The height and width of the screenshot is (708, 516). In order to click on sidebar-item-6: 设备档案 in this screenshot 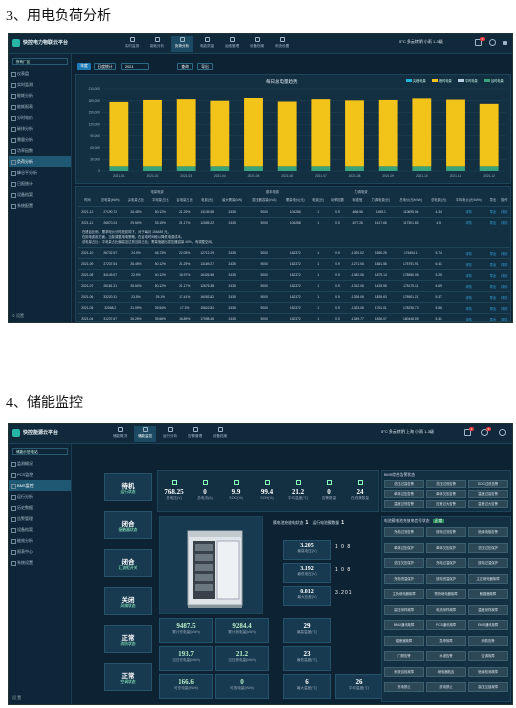, I will do `click(40, 529)`.